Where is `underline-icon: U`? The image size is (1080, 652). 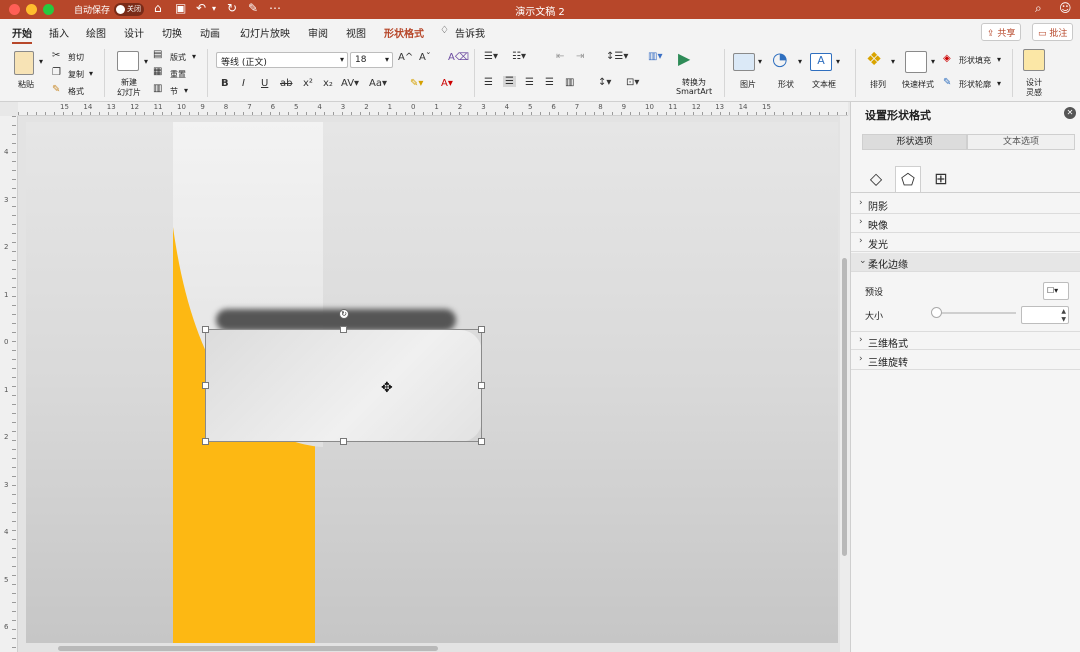
underline-icon: U is located at coordinates (264, 83).